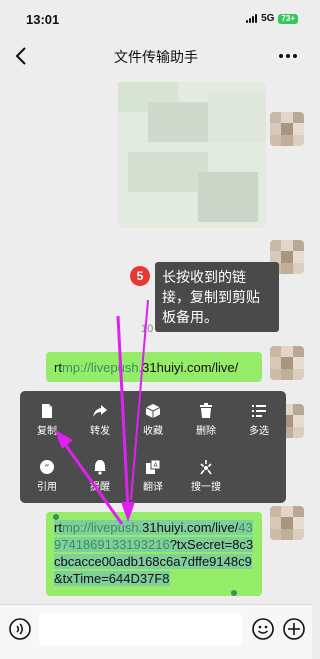  What do you see at coordinates (43, 19) in the screenshot?
I see `status-time: 13:01` at bounding box center [43, 19].